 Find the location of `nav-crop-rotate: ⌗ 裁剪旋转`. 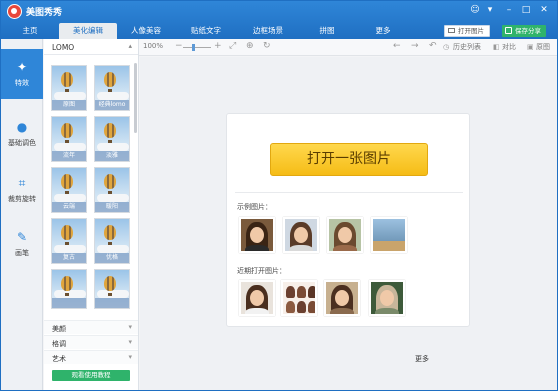

nav-crop-rotate: ⌗ 裁剪旋转 is located at coordinates (22, 190).